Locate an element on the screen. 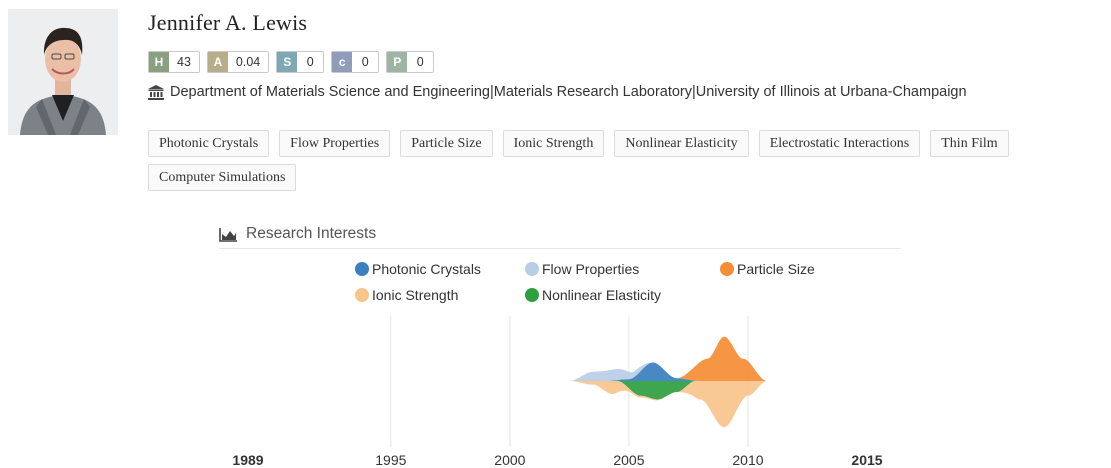 The image size is (1111, 468). x-tick-label: 2000 is located at coordinates (509, 460).